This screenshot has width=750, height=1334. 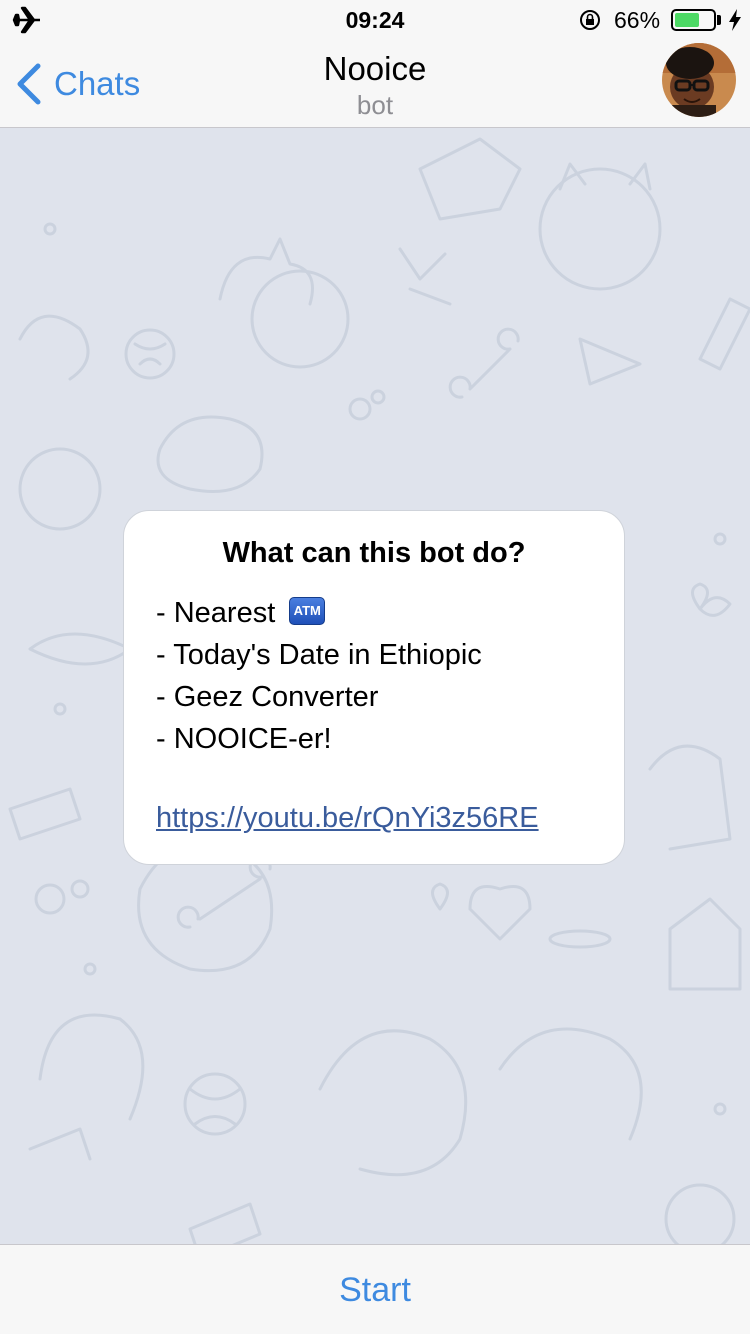 I want to click on battery-tip, so click(x=719, y=20).